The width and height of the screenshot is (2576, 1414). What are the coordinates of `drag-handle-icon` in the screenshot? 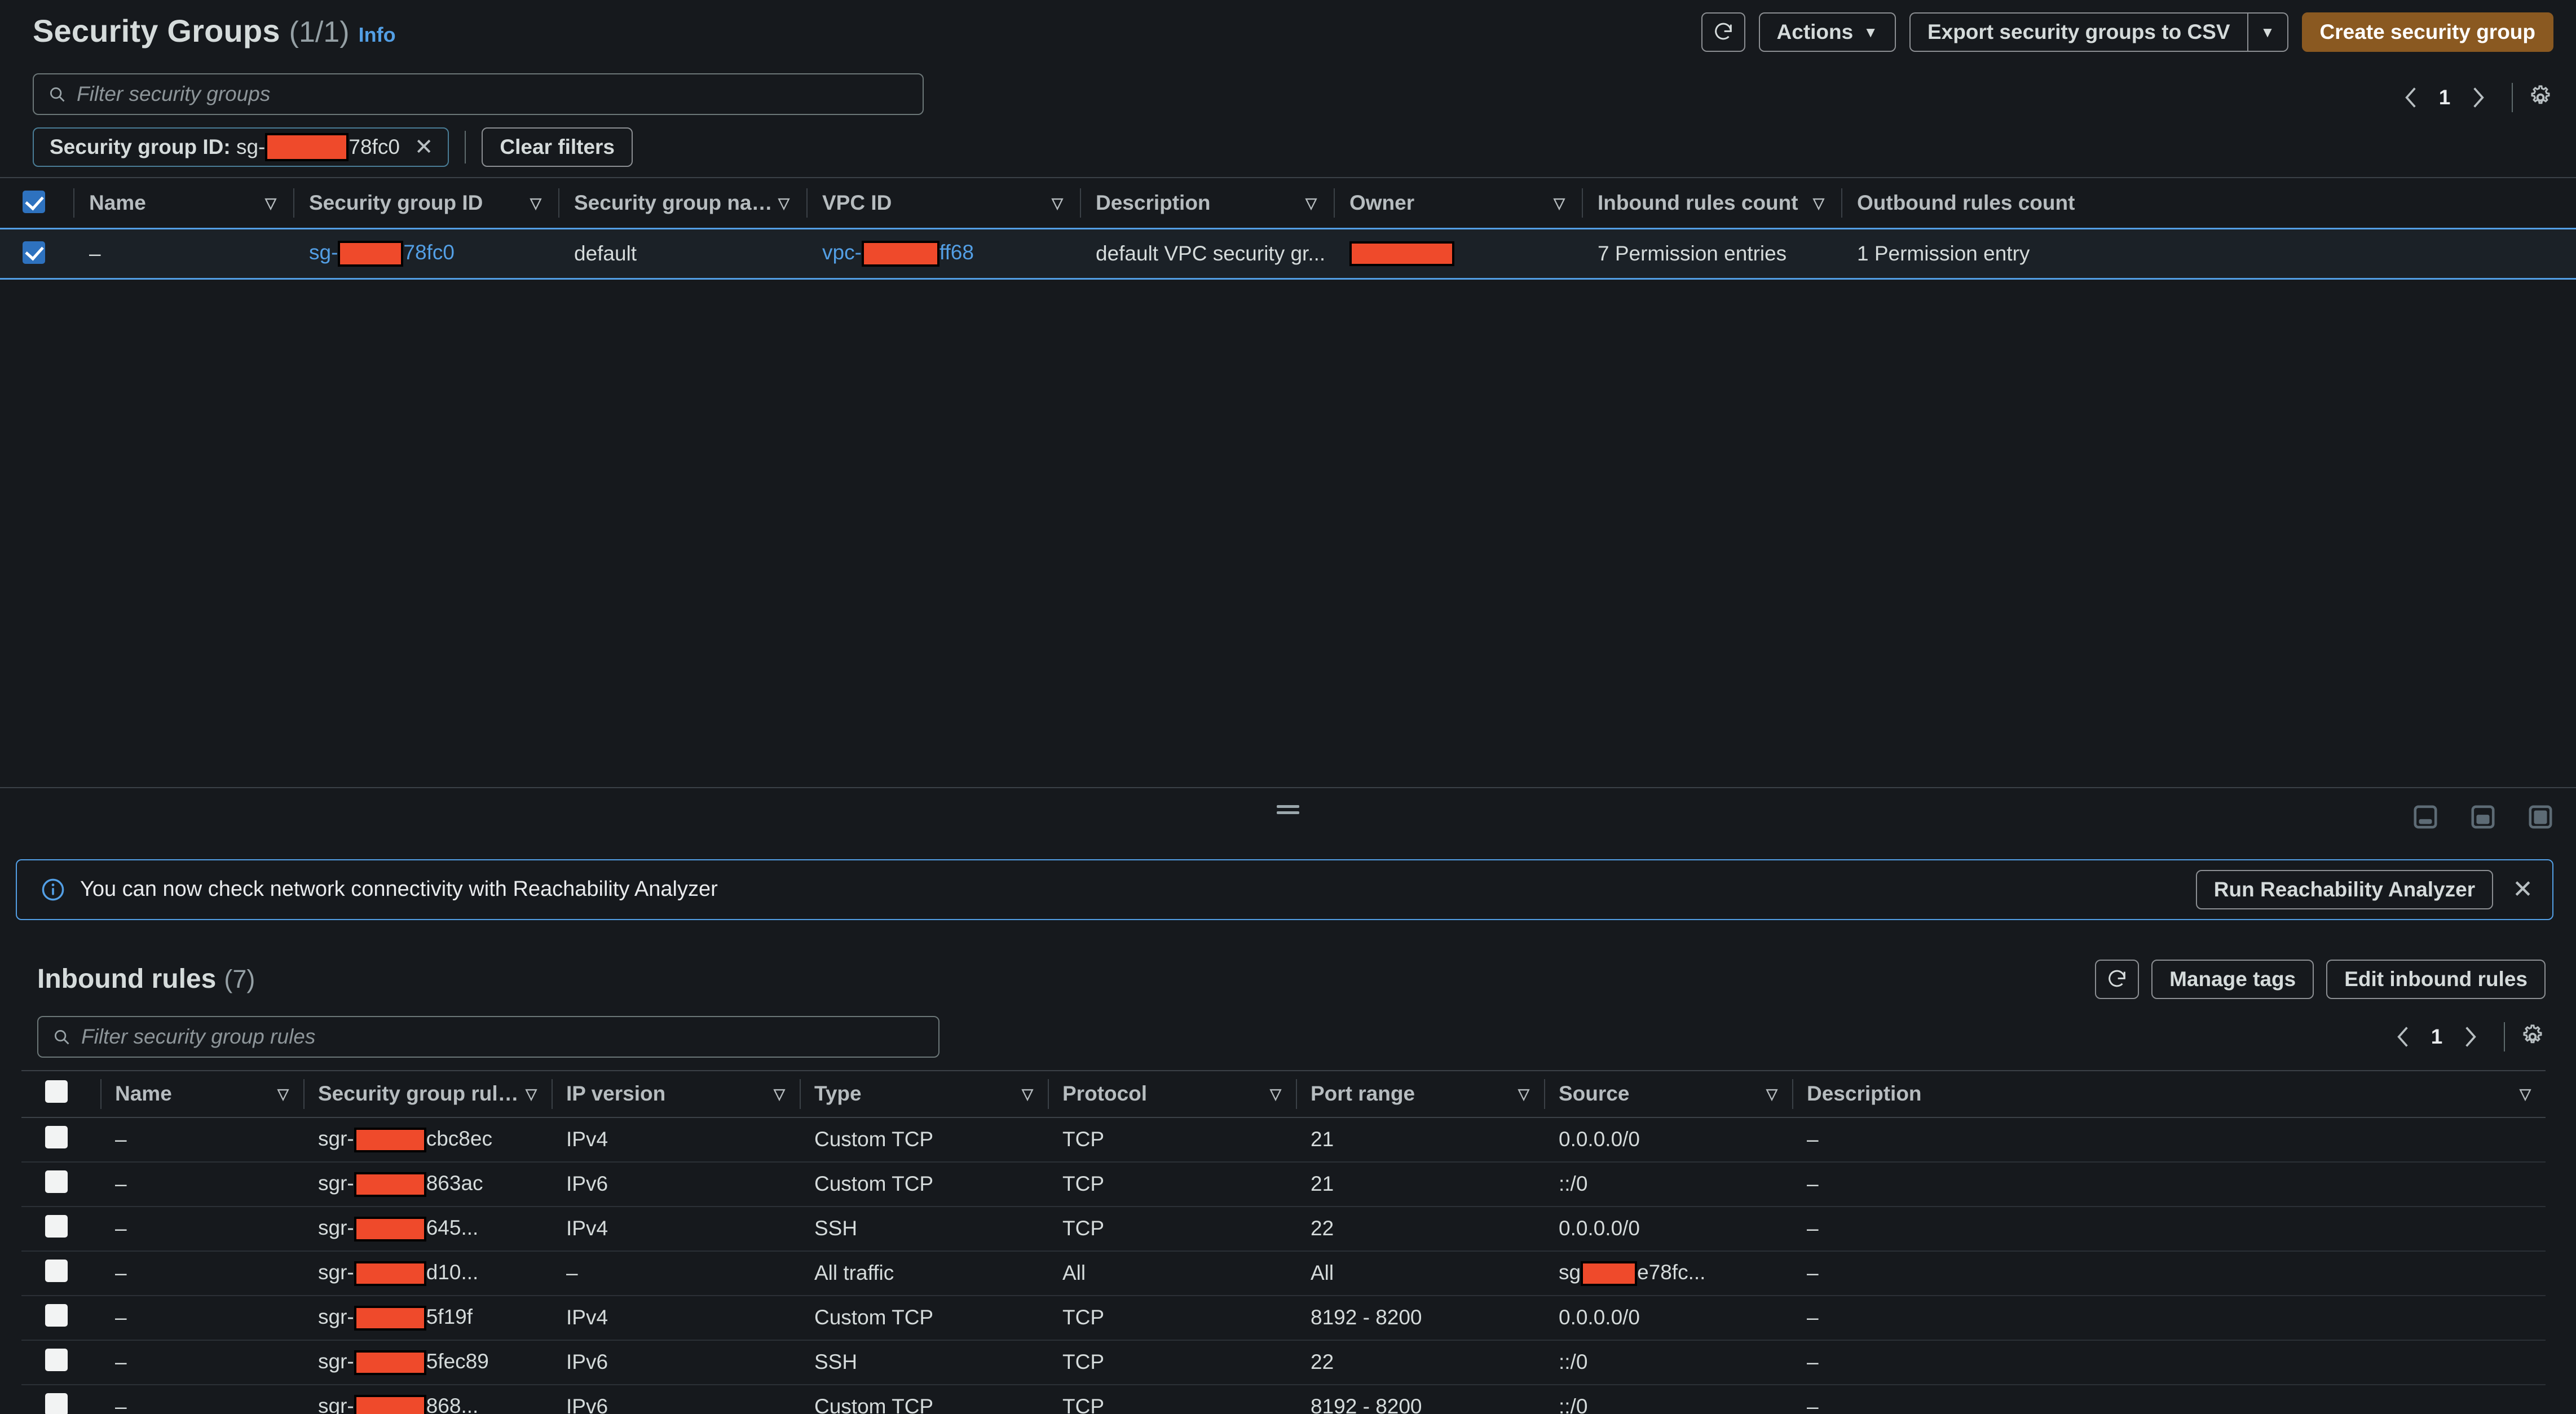 It's located at (1288, 811).